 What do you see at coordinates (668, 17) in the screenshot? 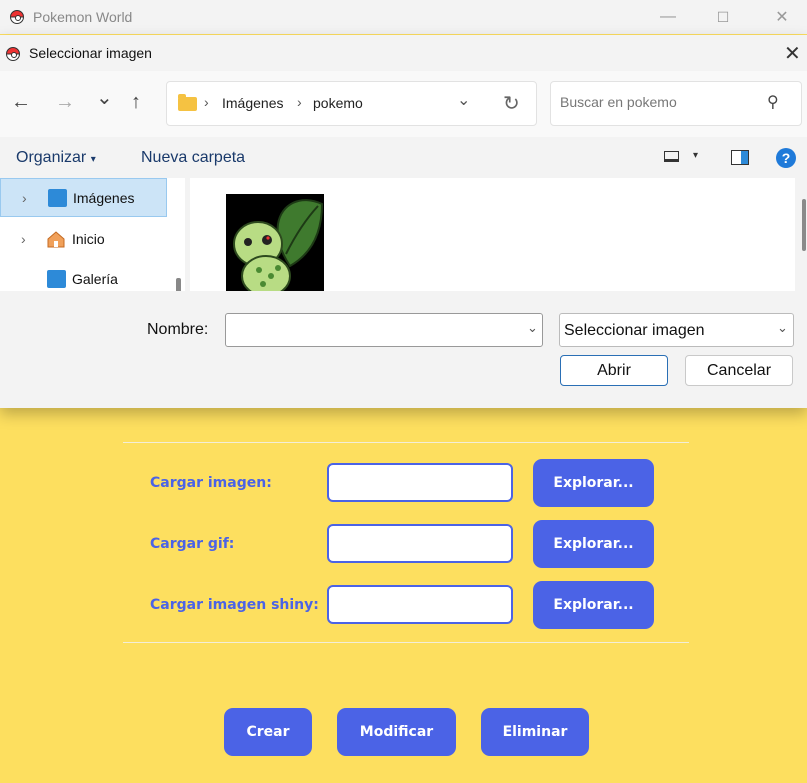
I see `minimize-button: —` at bounding box center [668, 17].